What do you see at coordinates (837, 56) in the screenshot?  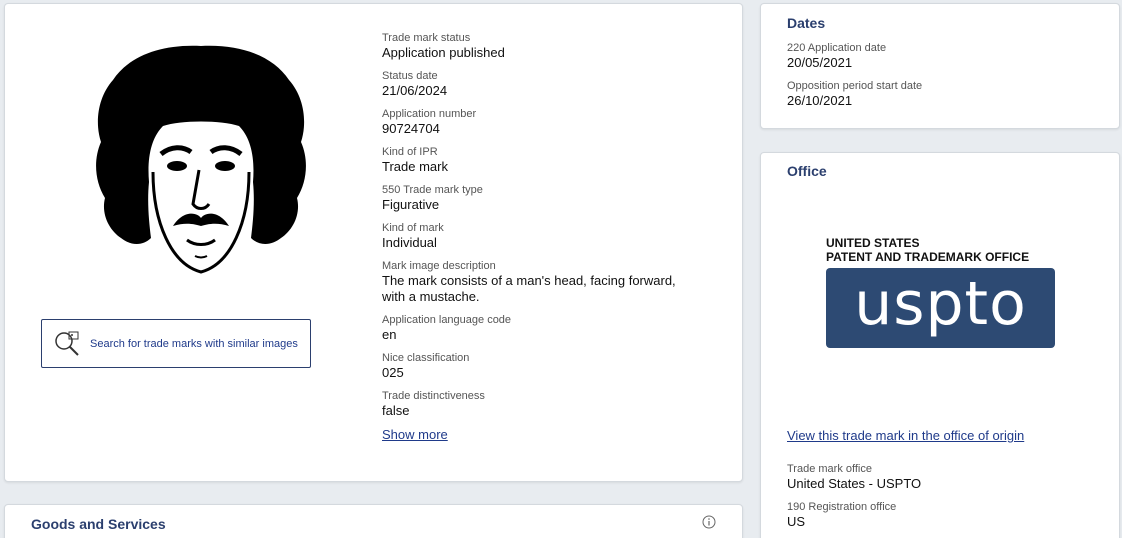 I see `field-application-date: 220 Application date 20/05/2021` at bounding box center [837, 56].